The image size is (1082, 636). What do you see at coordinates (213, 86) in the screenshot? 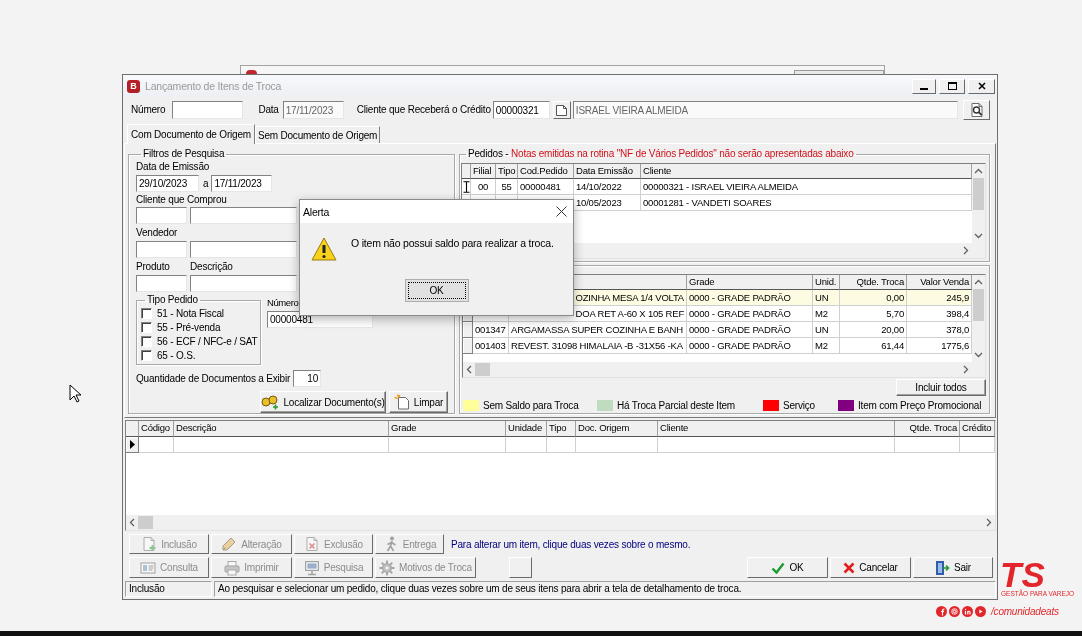
I see `window-title: Lançamento de Itens de Troca` at bounding box center [213, 86].